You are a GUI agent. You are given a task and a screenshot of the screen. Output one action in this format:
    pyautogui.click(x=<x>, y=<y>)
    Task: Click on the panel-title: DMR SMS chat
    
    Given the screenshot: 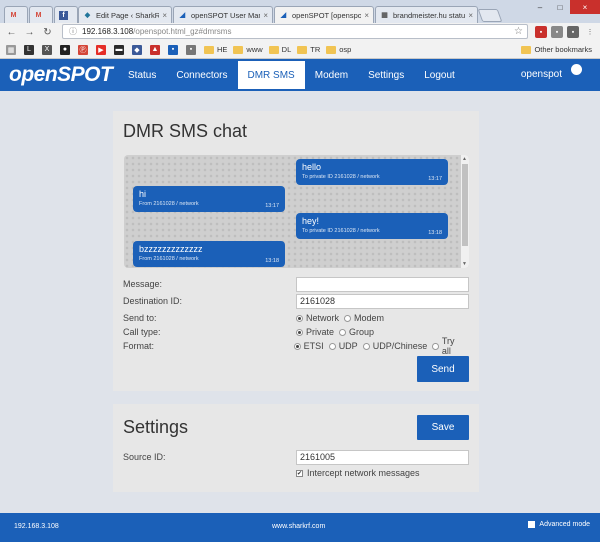 What is the action you would take?
    pyautogui.click(x=185, y=131)
    